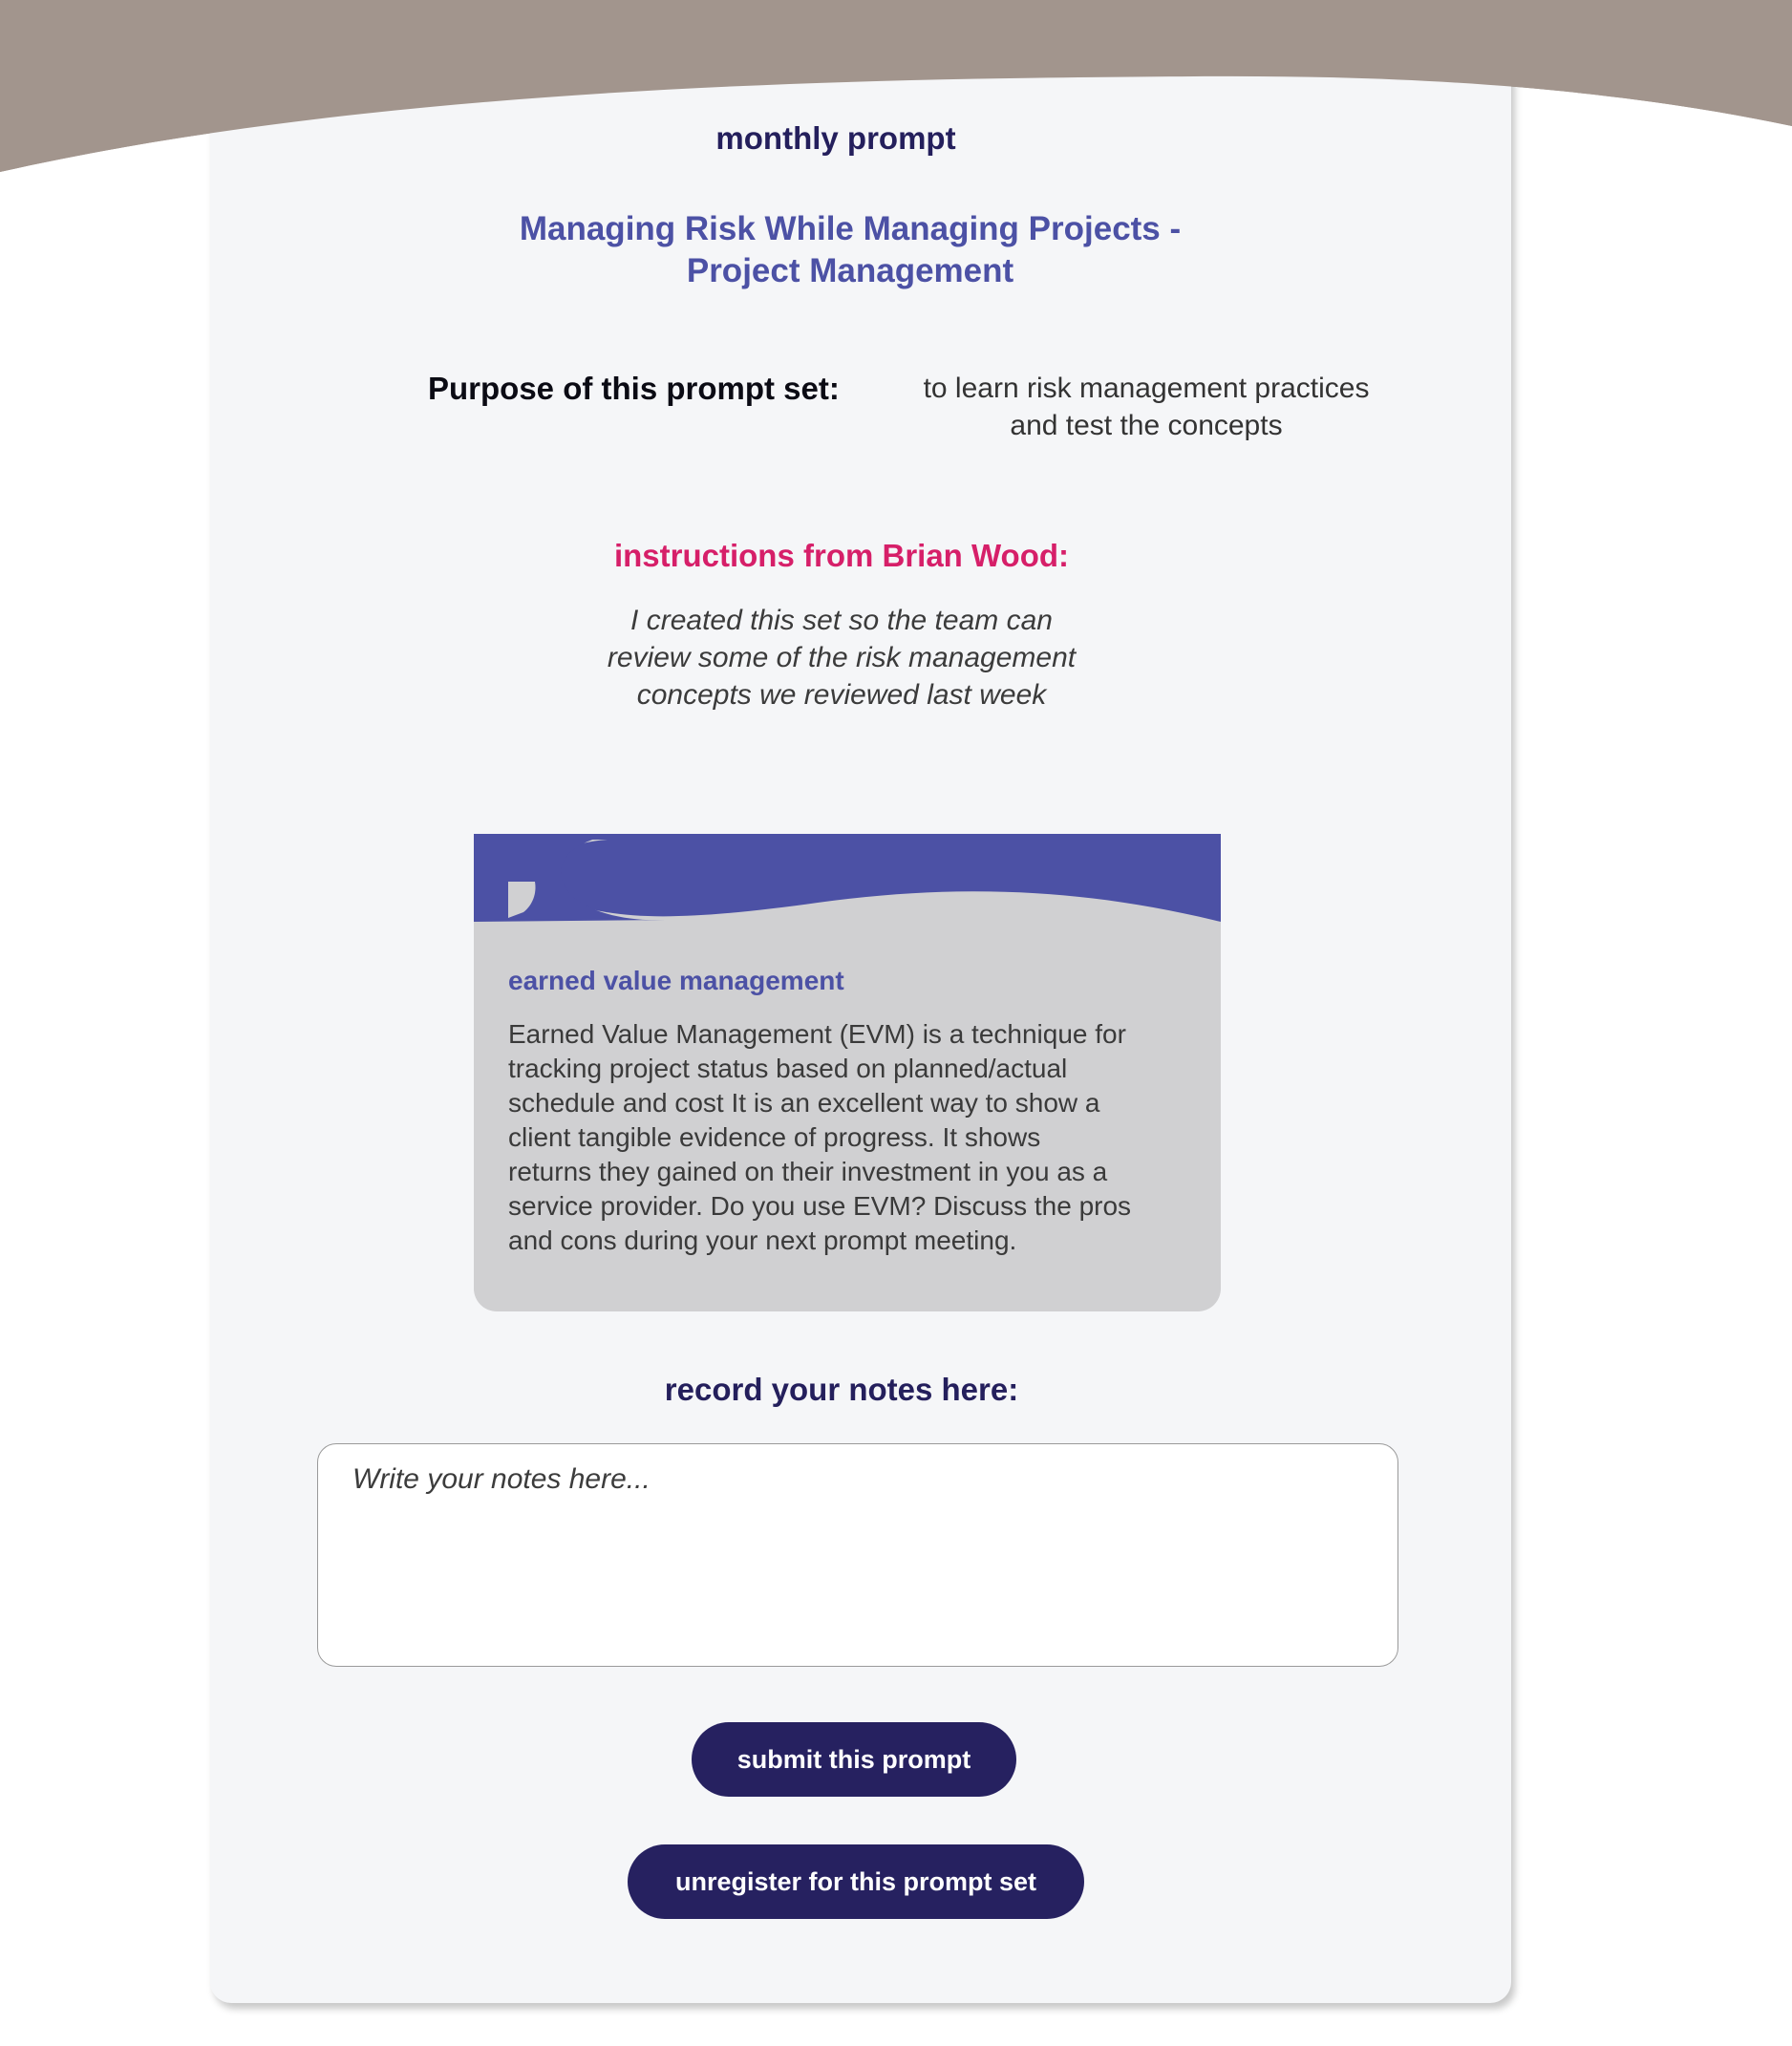 The height and width of the screenshot is (2046, 1792). What do you see at coordinates (841, 1390) in the screenshot?
I see `notes-heading: record your notes here:` at bounding box center [841, 1390].